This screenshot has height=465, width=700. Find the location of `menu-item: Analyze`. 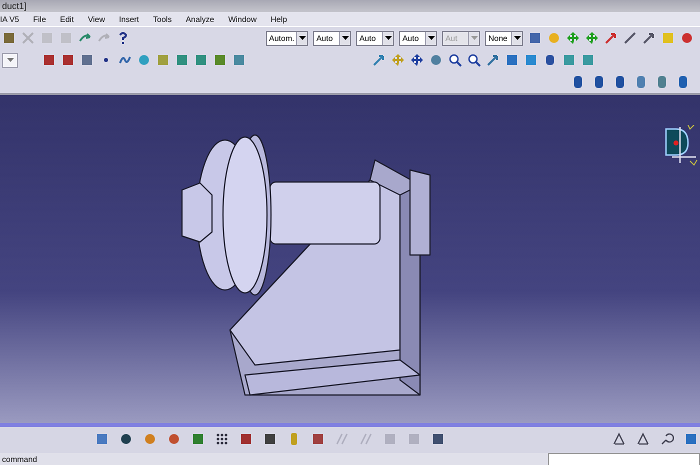

menu-item: Analyze is located at coordinates (200, 19).